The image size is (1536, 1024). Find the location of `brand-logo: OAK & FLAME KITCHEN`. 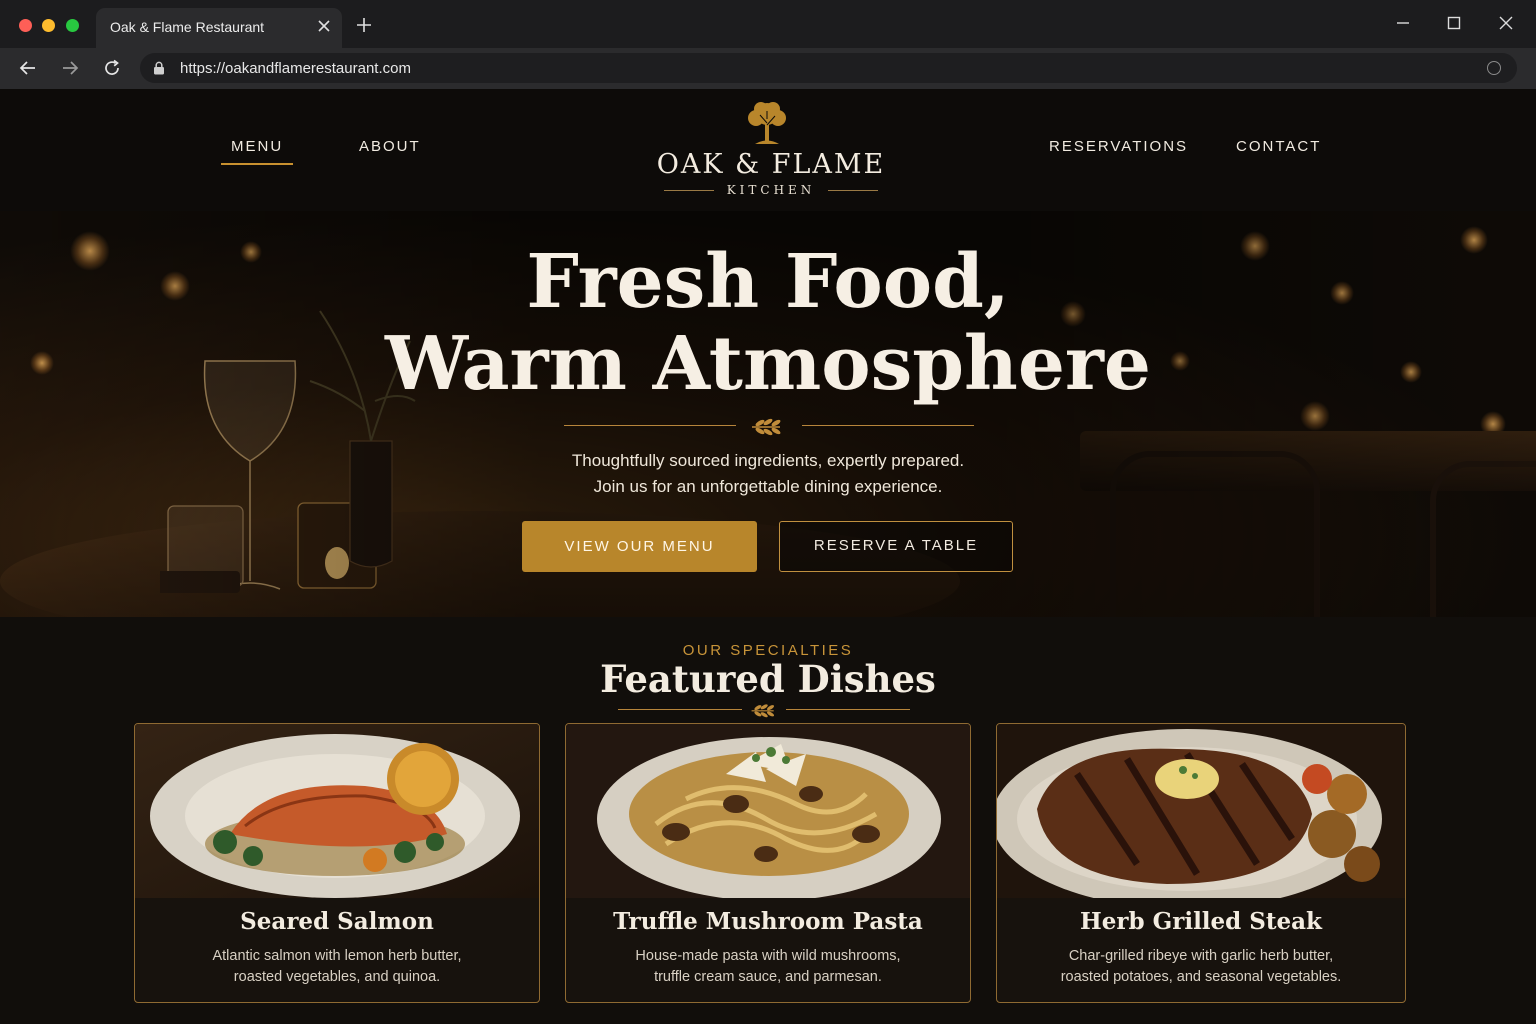

brand-logo: OAK & FLAME KITCHEN is located at coordinates (771, 151).